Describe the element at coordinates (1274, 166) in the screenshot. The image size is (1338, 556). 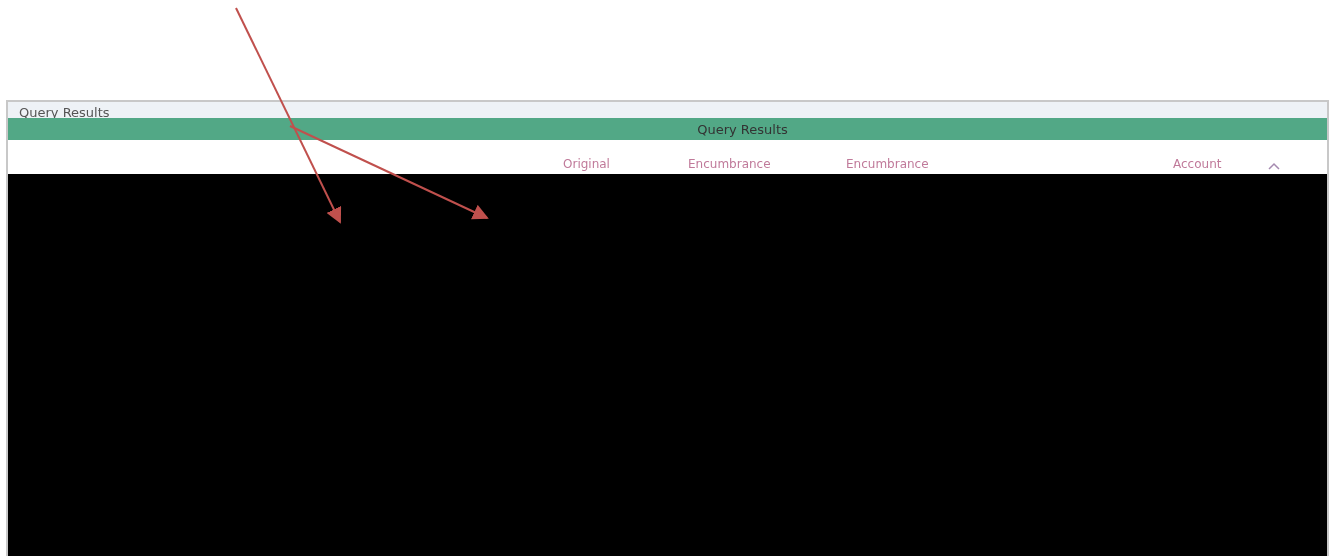
I see `sort-icon` at that location.